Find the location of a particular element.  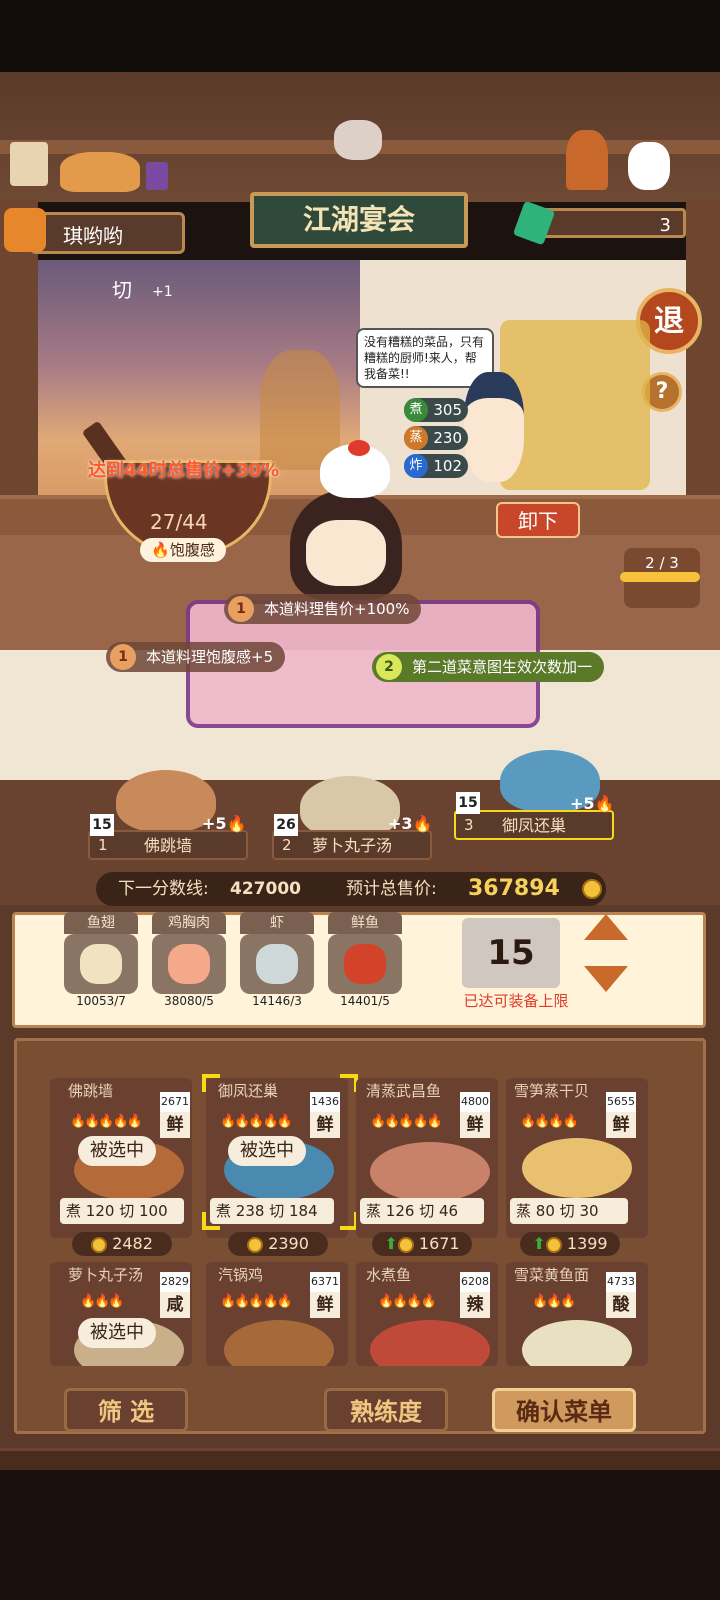

dish-stats: 煮 238 切 184 is located at coordinates (272, 1211).